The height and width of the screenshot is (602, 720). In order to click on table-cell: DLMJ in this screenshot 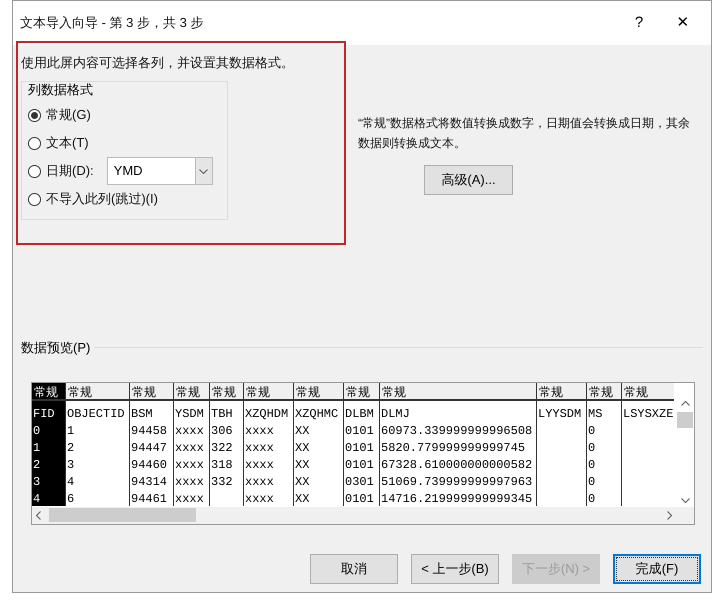, I will do `click(395, 413)`.